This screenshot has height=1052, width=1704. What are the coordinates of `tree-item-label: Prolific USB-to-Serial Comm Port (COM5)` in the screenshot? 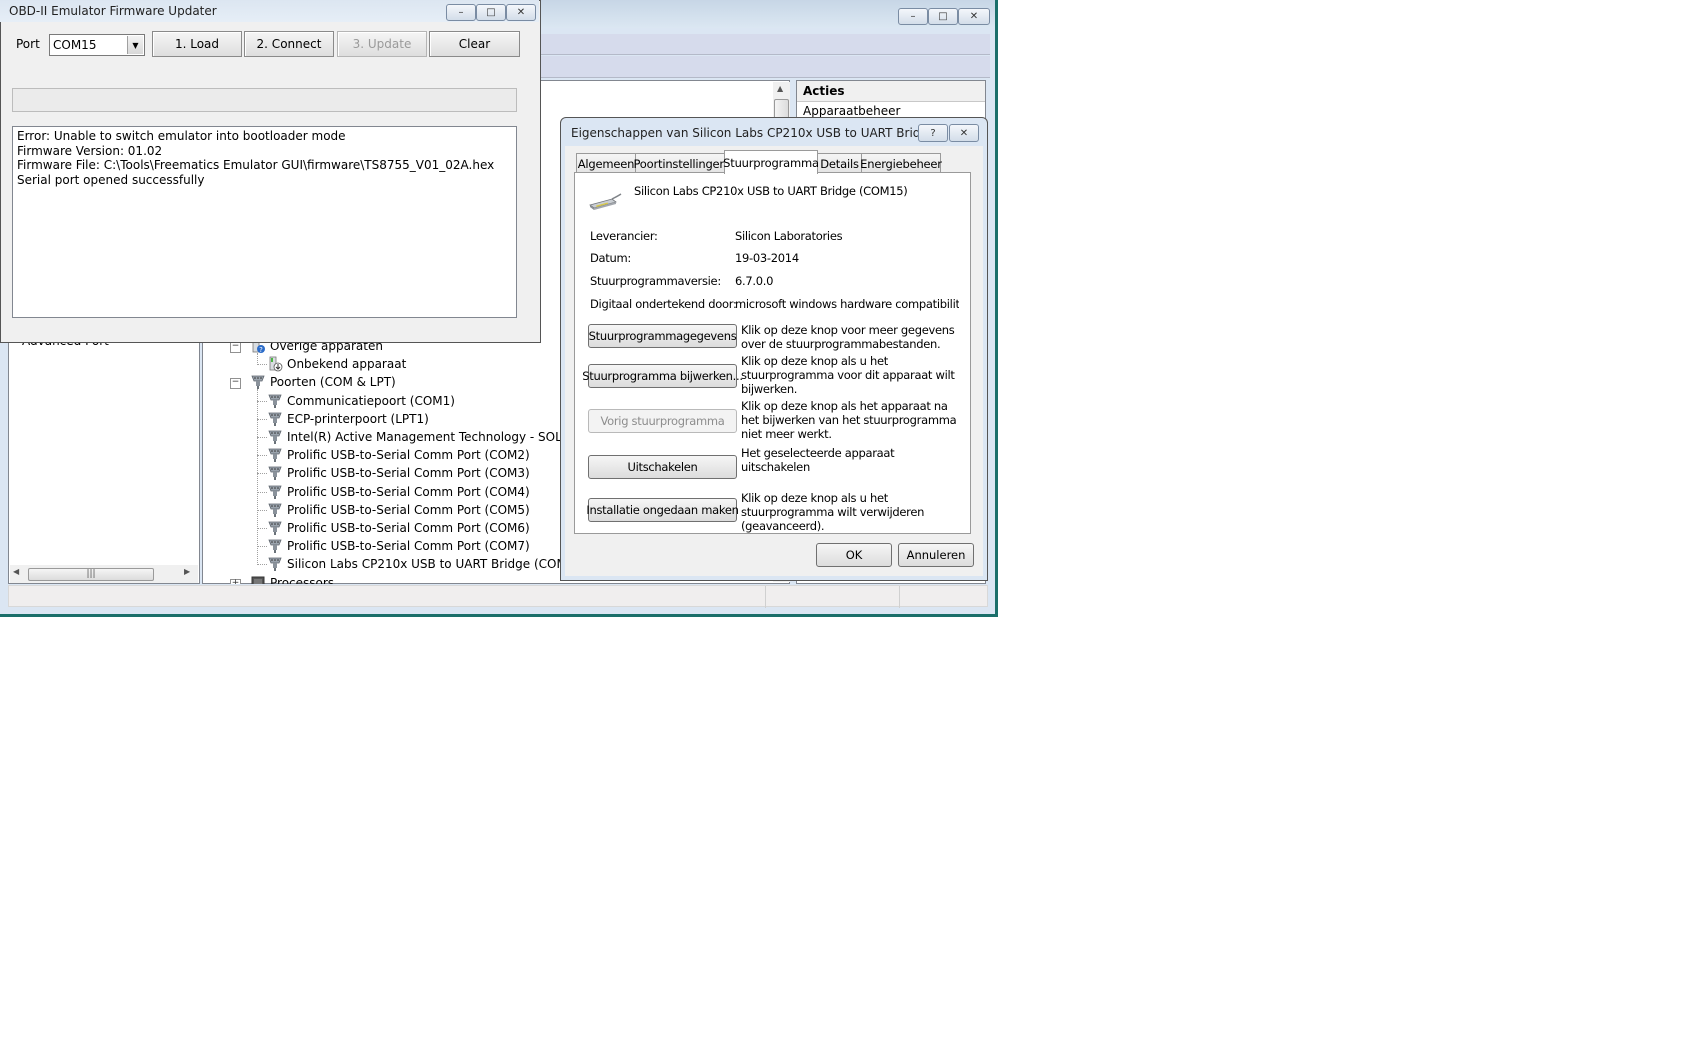 It's located at (408, 509).